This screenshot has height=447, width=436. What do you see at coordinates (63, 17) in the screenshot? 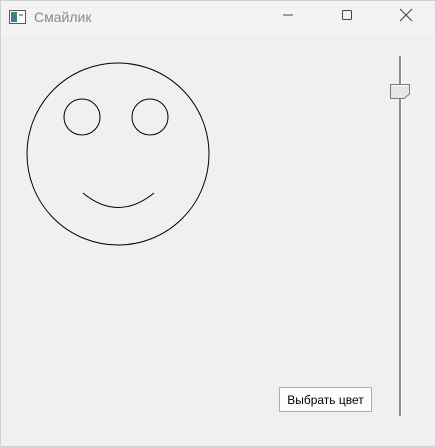
I see `window-title: Смайлик` at bounding box center [63, 17].